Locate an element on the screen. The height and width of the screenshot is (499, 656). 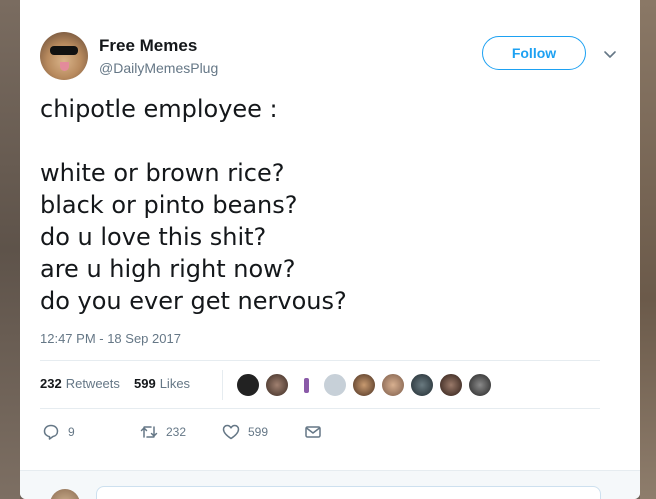
tweet-actions: 9 232 599 is located at coordinates (320, 432).